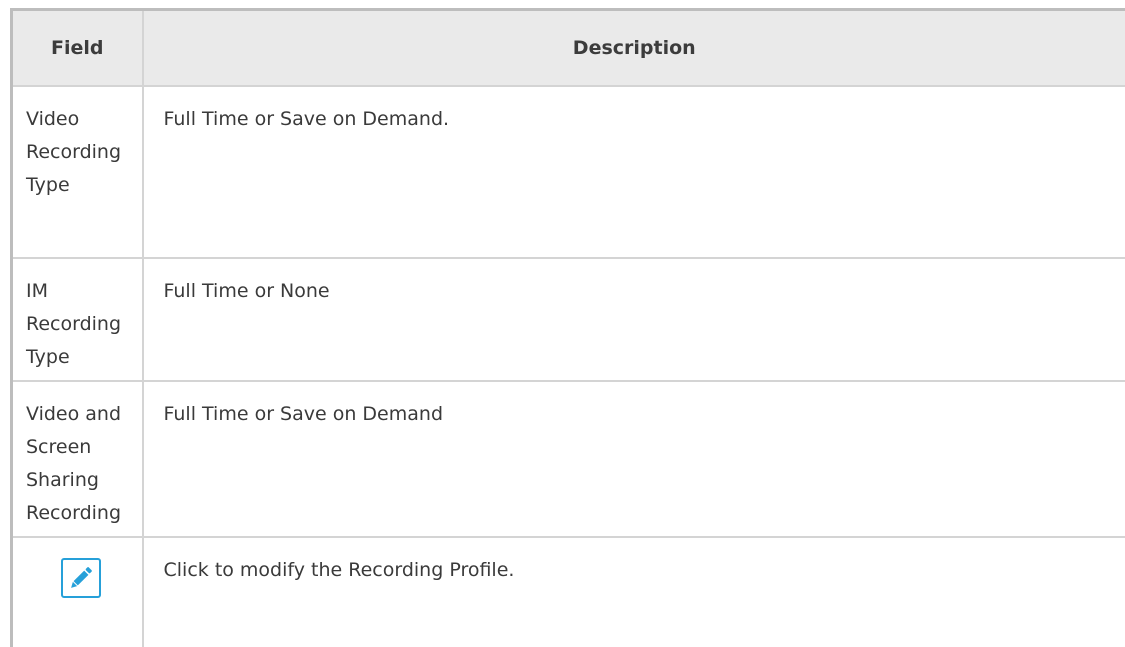 The image size is (1125, 647). I want to click on field-cell, so click(77, 592).